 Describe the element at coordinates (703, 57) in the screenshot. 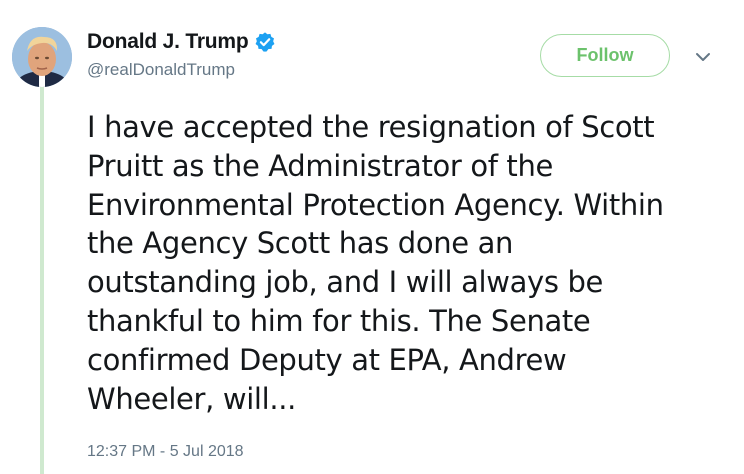

I see `chevron-down-icon` at that location.